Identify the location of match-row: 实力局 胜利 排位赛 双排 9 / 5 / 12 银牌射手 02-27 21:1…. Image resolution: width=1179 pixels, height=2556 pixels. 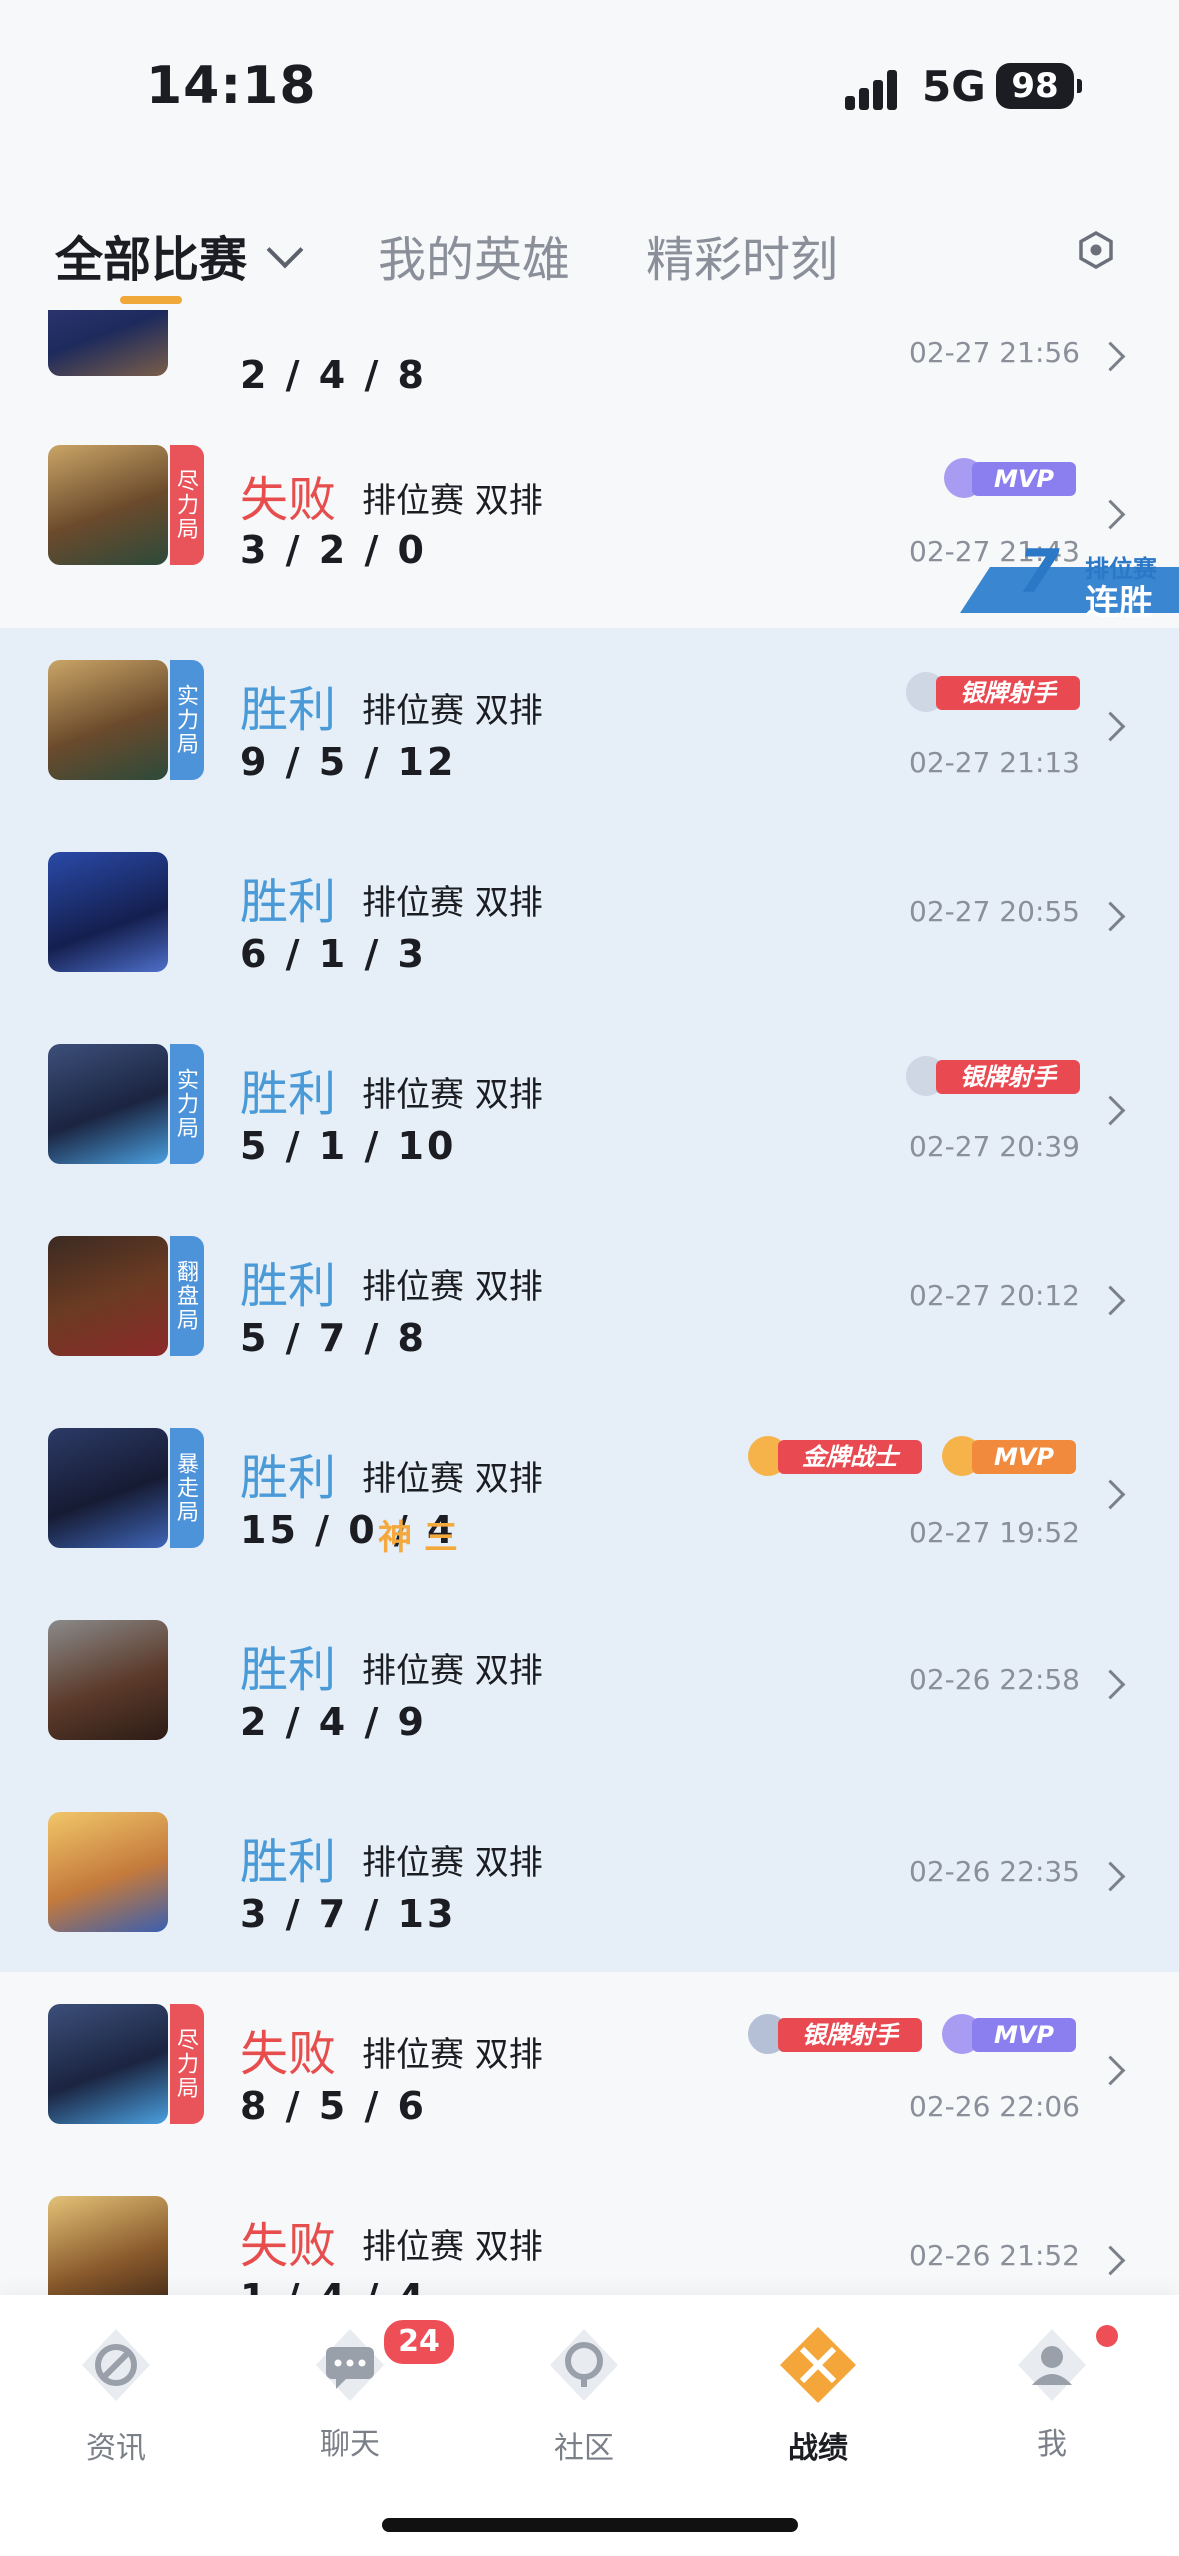
(589, 724).